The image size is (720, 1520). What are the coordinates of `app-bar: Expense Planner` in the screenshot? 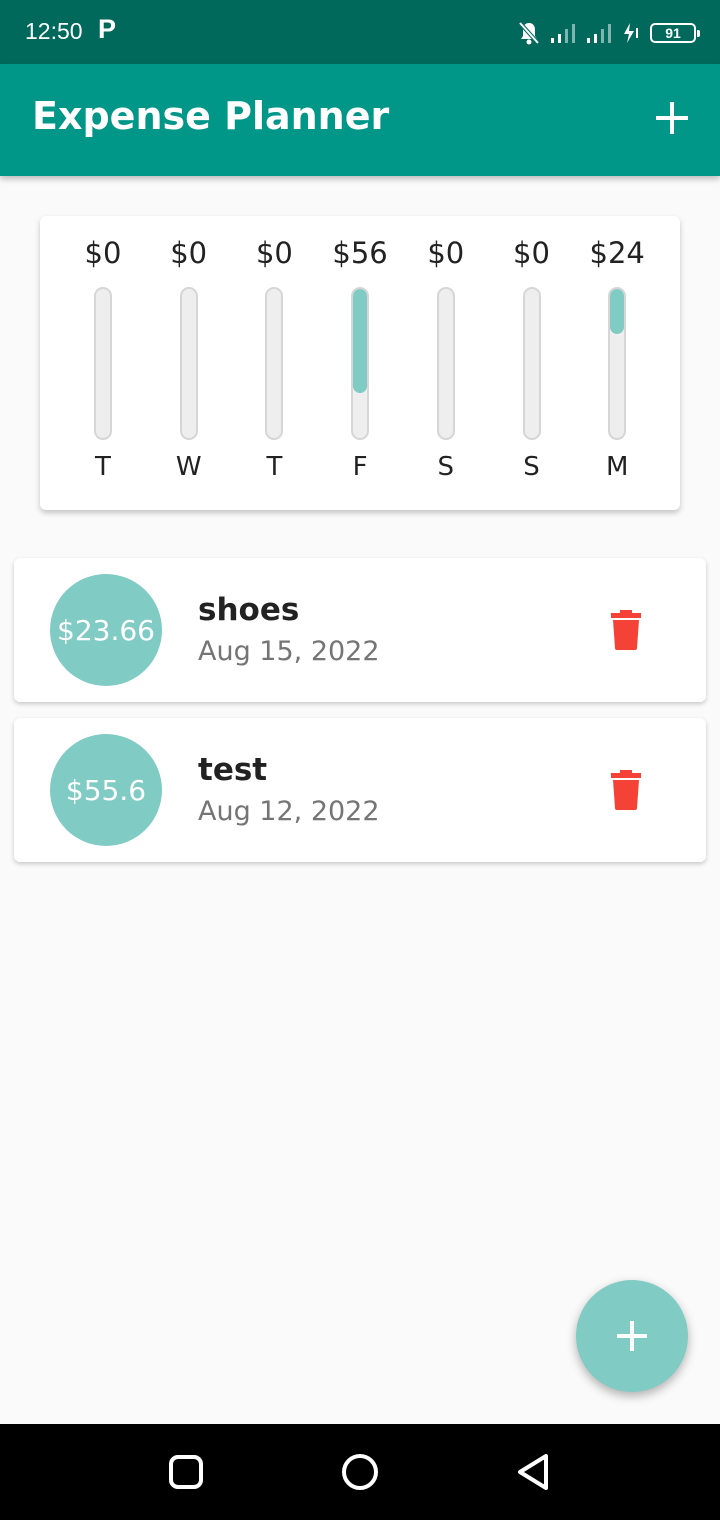 It's located at (360, 120).